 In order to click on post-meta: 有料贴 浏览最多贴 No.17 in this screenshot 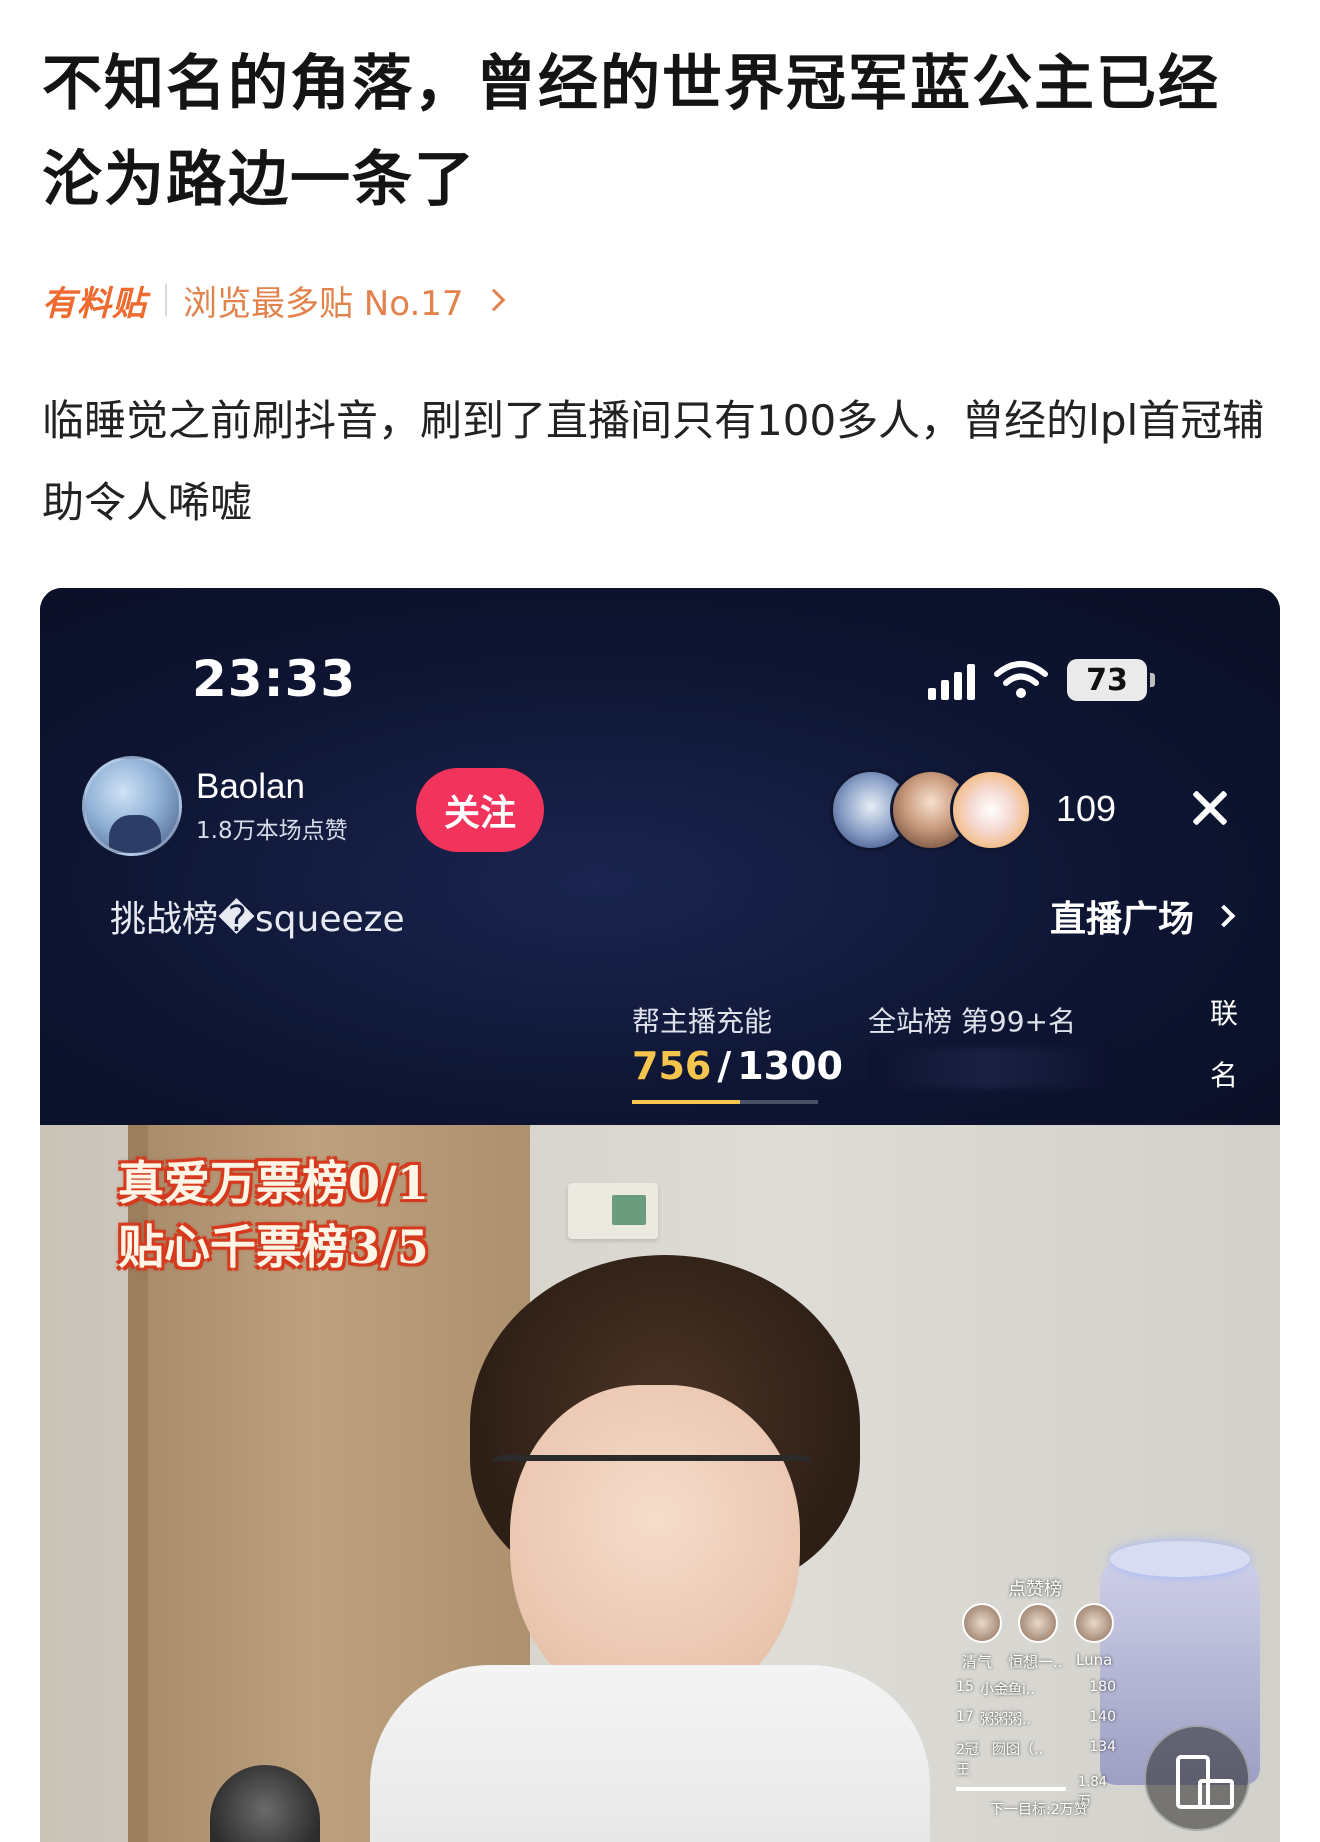, I will do `click(273, 300)`.